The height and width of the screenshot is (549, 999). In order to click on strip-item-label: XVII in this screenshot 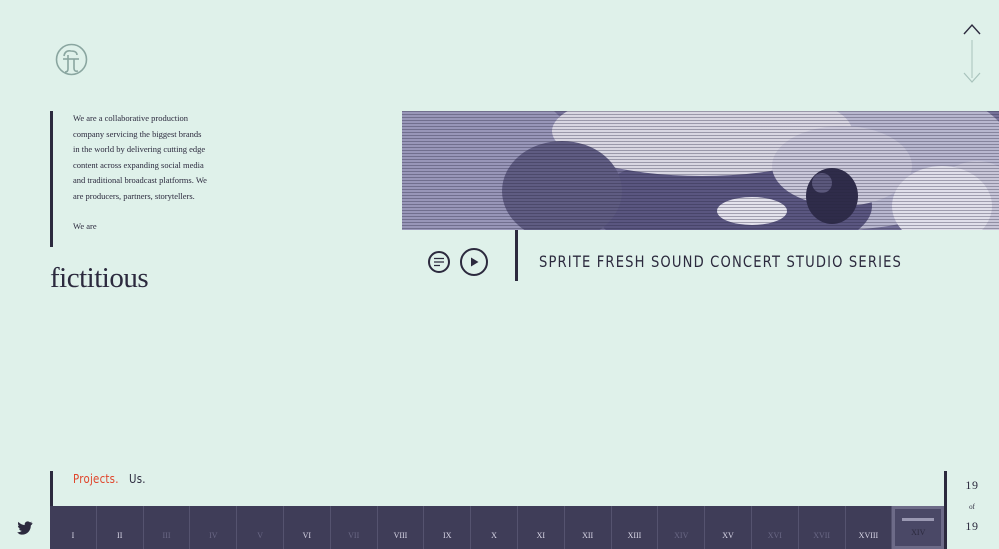, I will do `click(822, 535)`.